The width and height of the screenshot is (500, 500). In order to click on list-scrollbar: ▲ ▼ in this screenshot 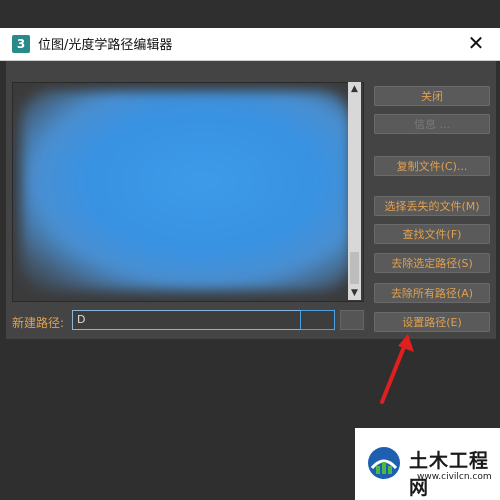, I will do `click(354, 191)`.